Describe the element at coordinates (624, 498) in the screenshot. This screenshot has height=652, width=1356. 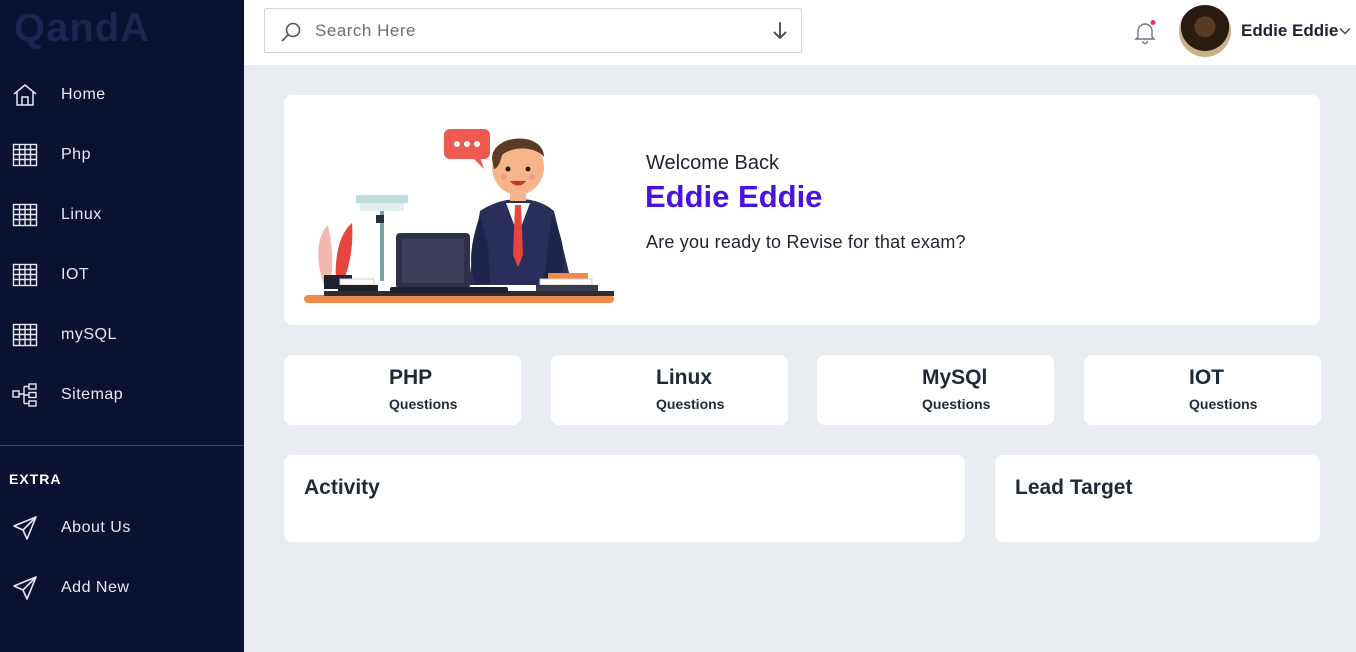
I see `activity-panel: Activity` at that location.